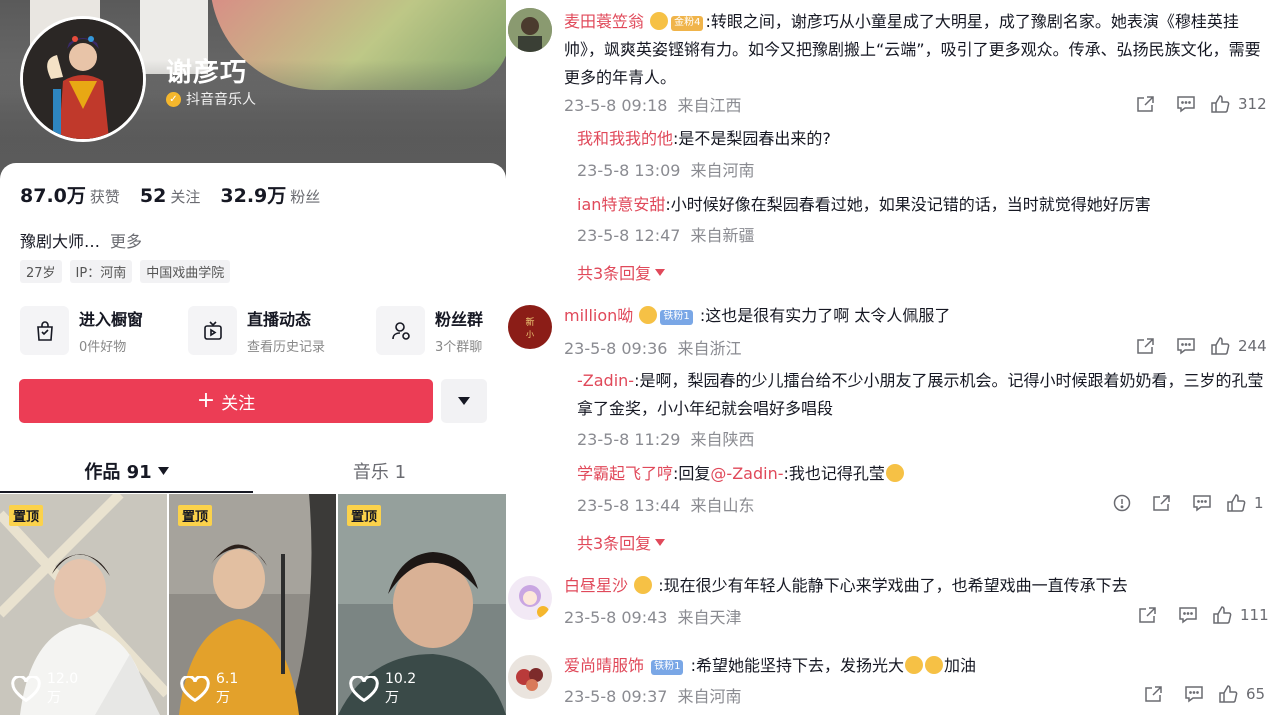 The height and width of the screenshot is (715, 1280). What do you see at coordinates (422, 604) in the screenshot?
I see `video-thumbnail: 置顶 10.2万` at bounding box center [422, 604].